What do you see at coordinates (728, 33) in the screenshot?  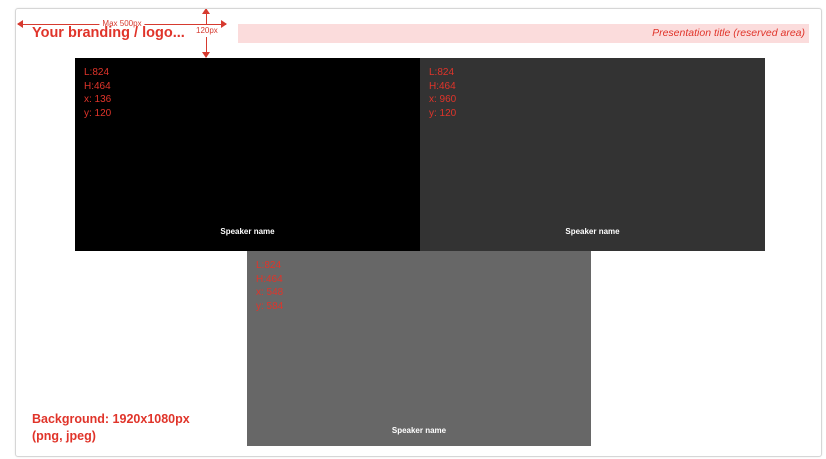 I see `presentation-title: Presentation title (reserved area)` at bounding box center [728, 33].